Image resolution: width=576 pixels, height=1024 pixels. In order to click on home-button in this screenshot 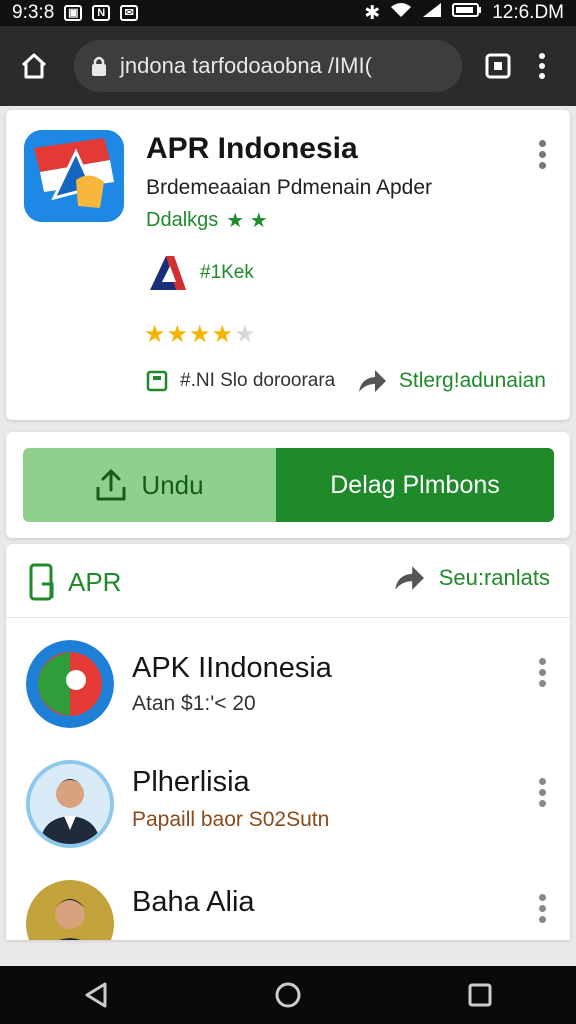, I will do `click(34, 66)`.